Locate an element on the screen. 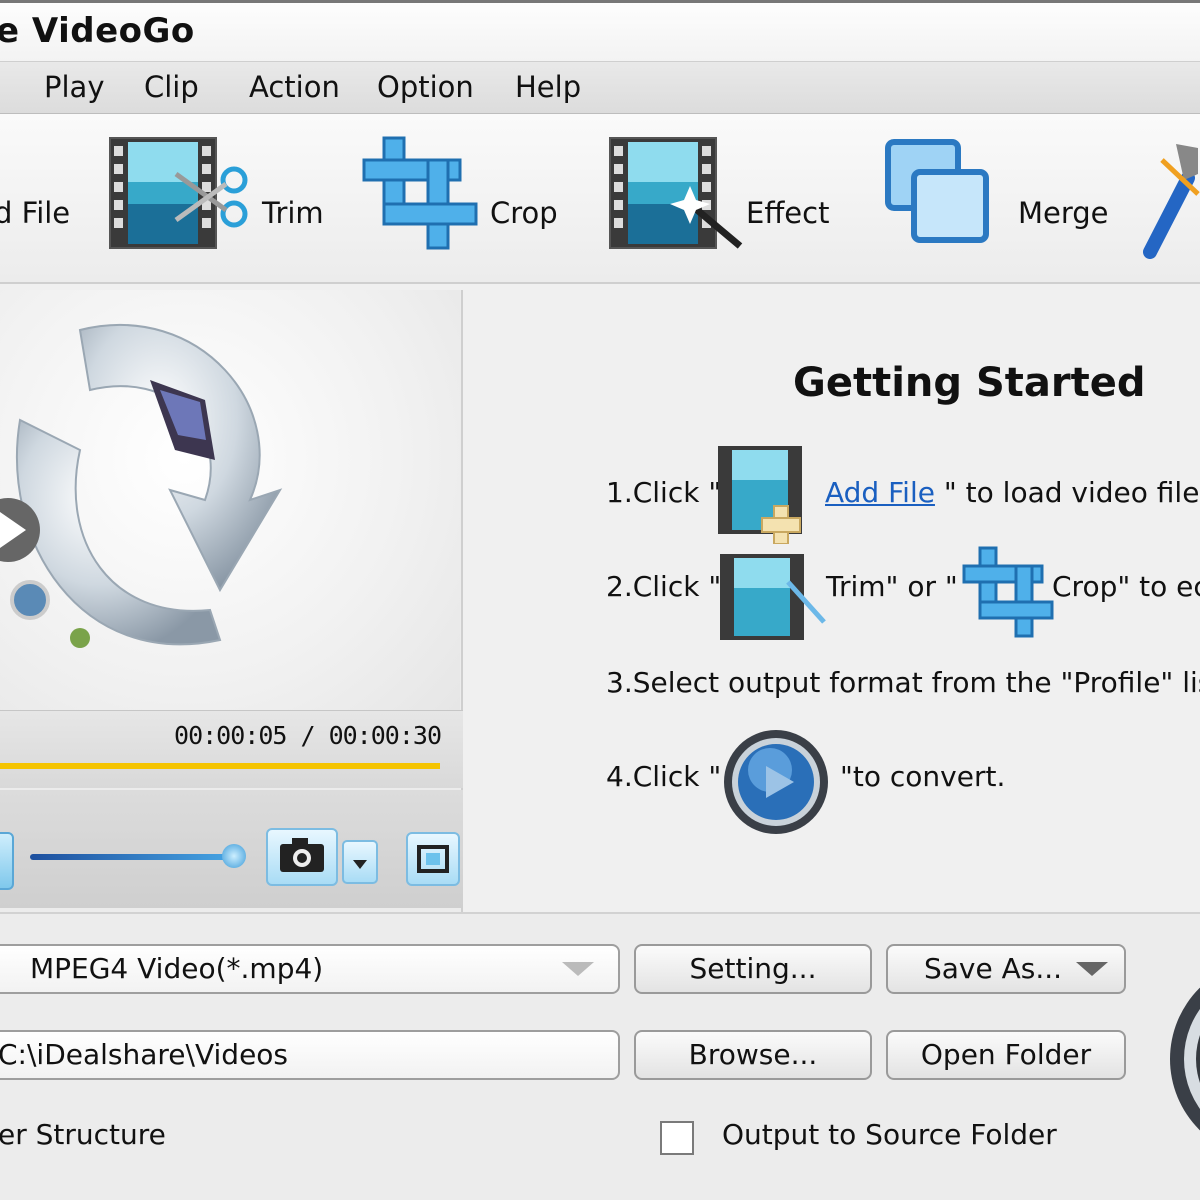 The height and width of the screenshot is (1200, 1200). playback-controls is located at coordinates (231, 849).